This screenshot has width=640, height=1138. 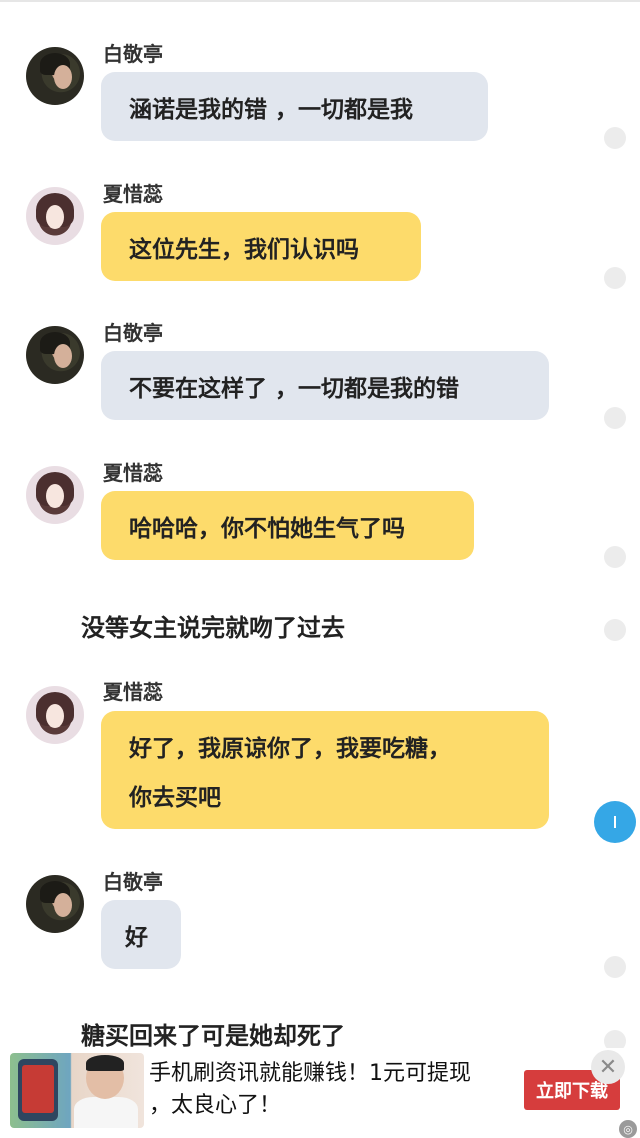 What do you see at coordinates (77, 1090) in the screenshot?
I see `ad-thumbnail` at bounding box center [77, 1090].